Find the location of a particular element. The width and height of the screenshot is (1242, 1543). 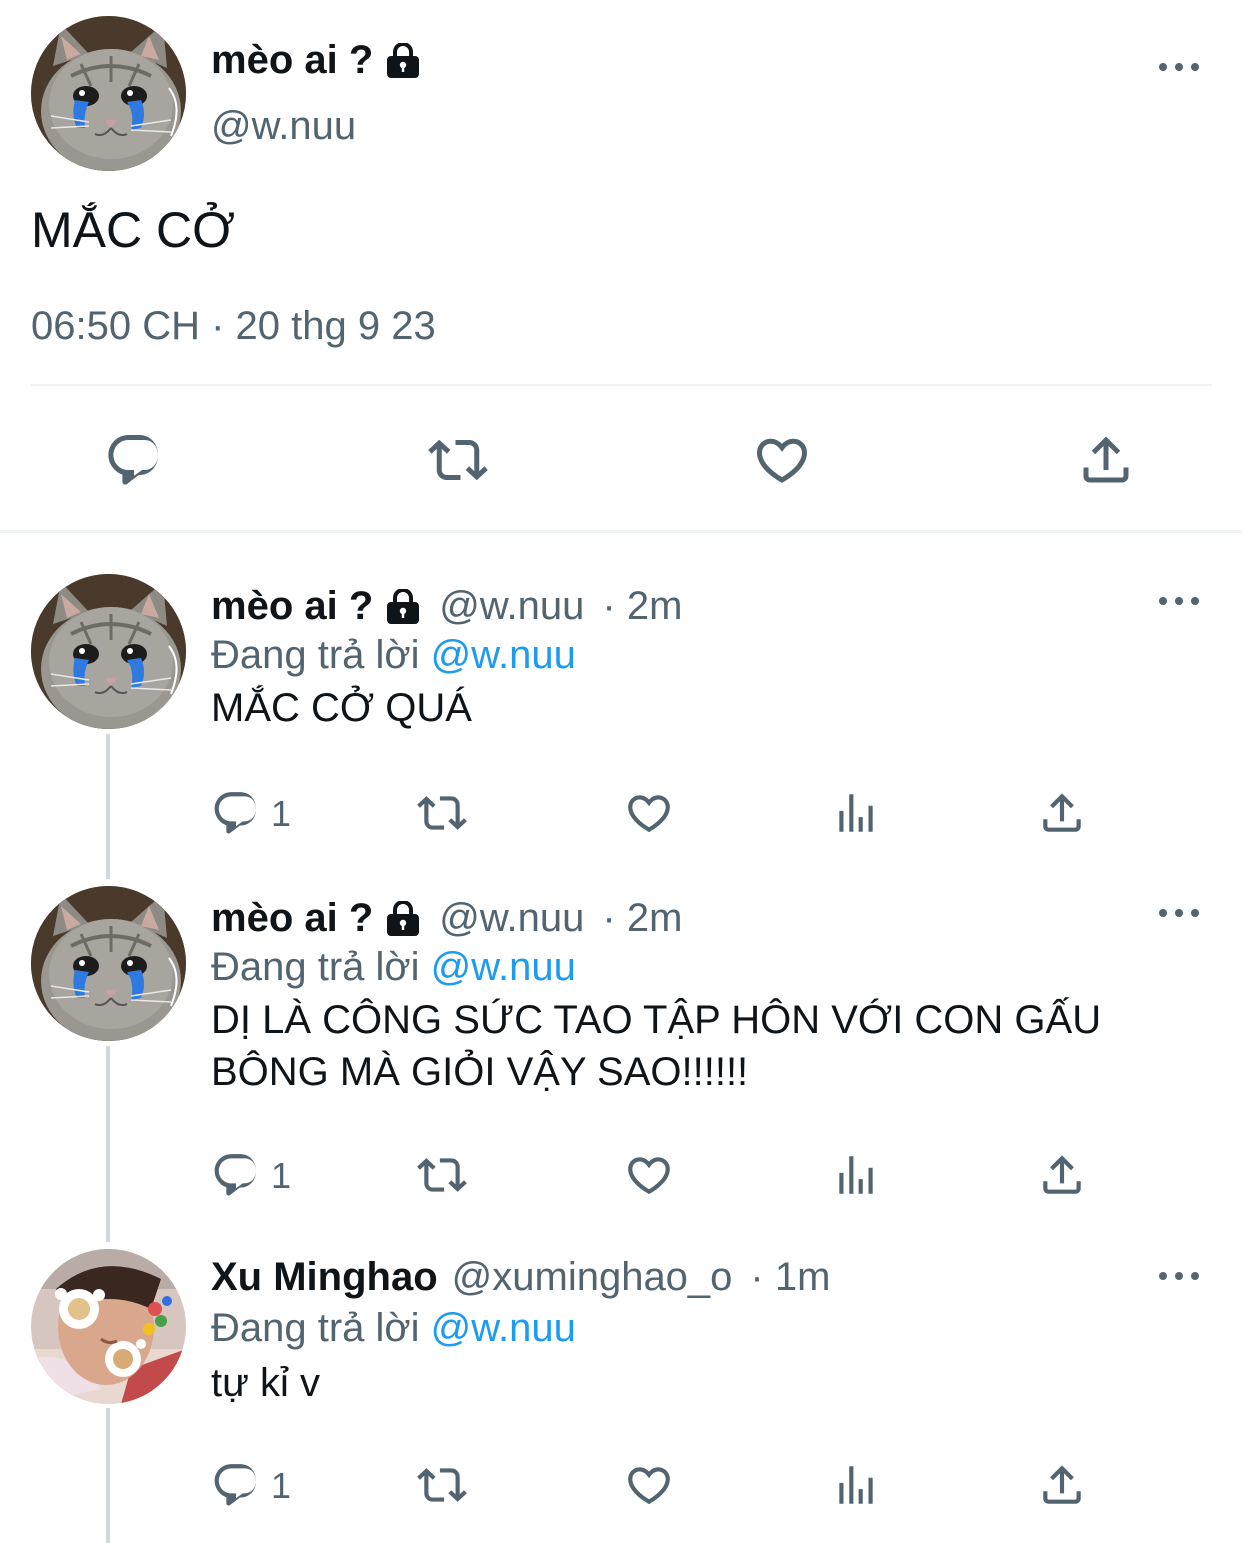

section-separator is located at coordinates (621, 531).